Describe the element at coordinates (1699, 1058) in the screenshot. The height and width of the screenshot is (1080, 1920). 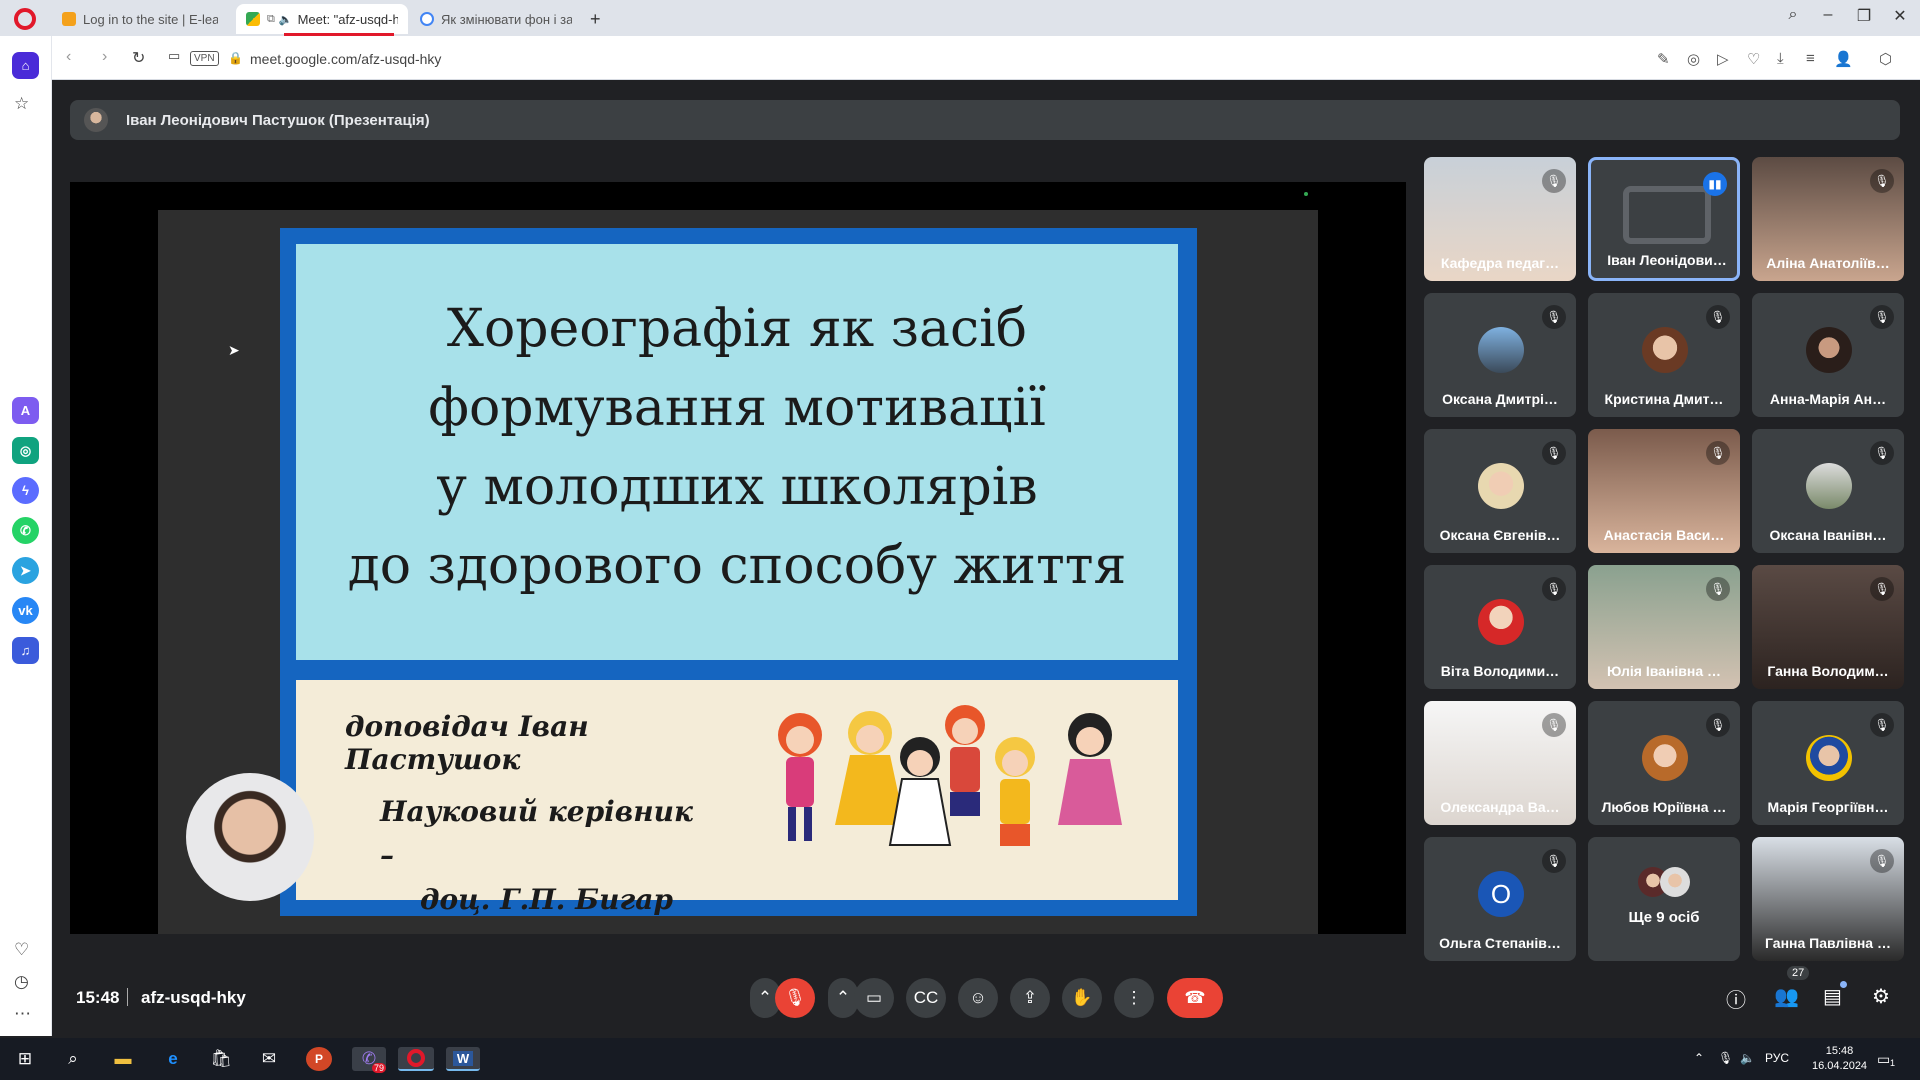
I see `tray-overflow-icon: ⌃` at that location.